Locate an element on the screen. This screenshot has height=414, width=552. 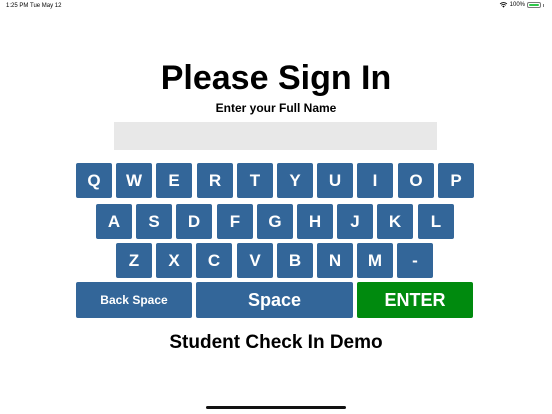
key-l: L is located at coordinates (436, 221).